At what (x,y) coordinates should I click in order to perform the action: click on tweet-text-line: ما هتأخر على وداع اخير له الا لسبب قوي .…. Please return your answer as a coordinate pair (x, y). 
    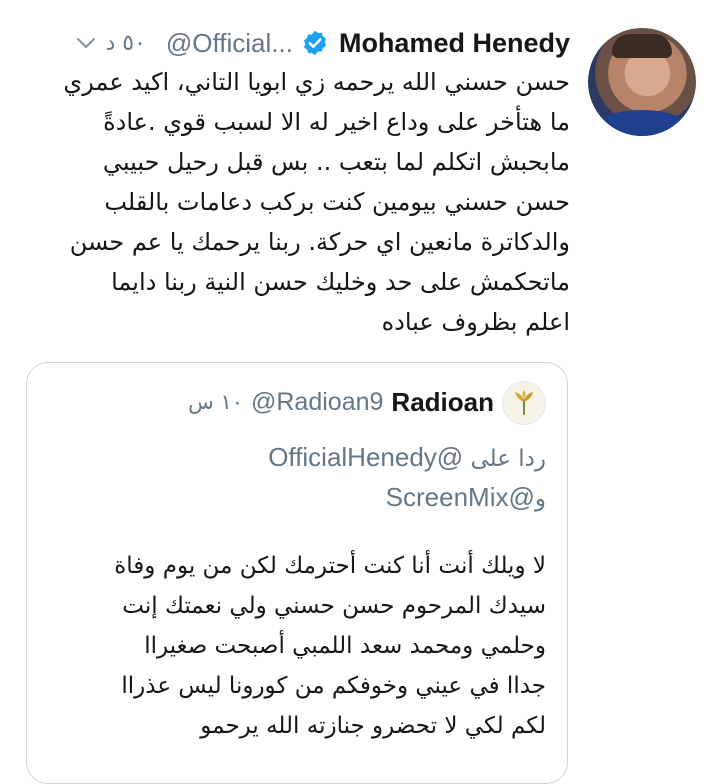
    Looking at the image, I should click on (336, 122).